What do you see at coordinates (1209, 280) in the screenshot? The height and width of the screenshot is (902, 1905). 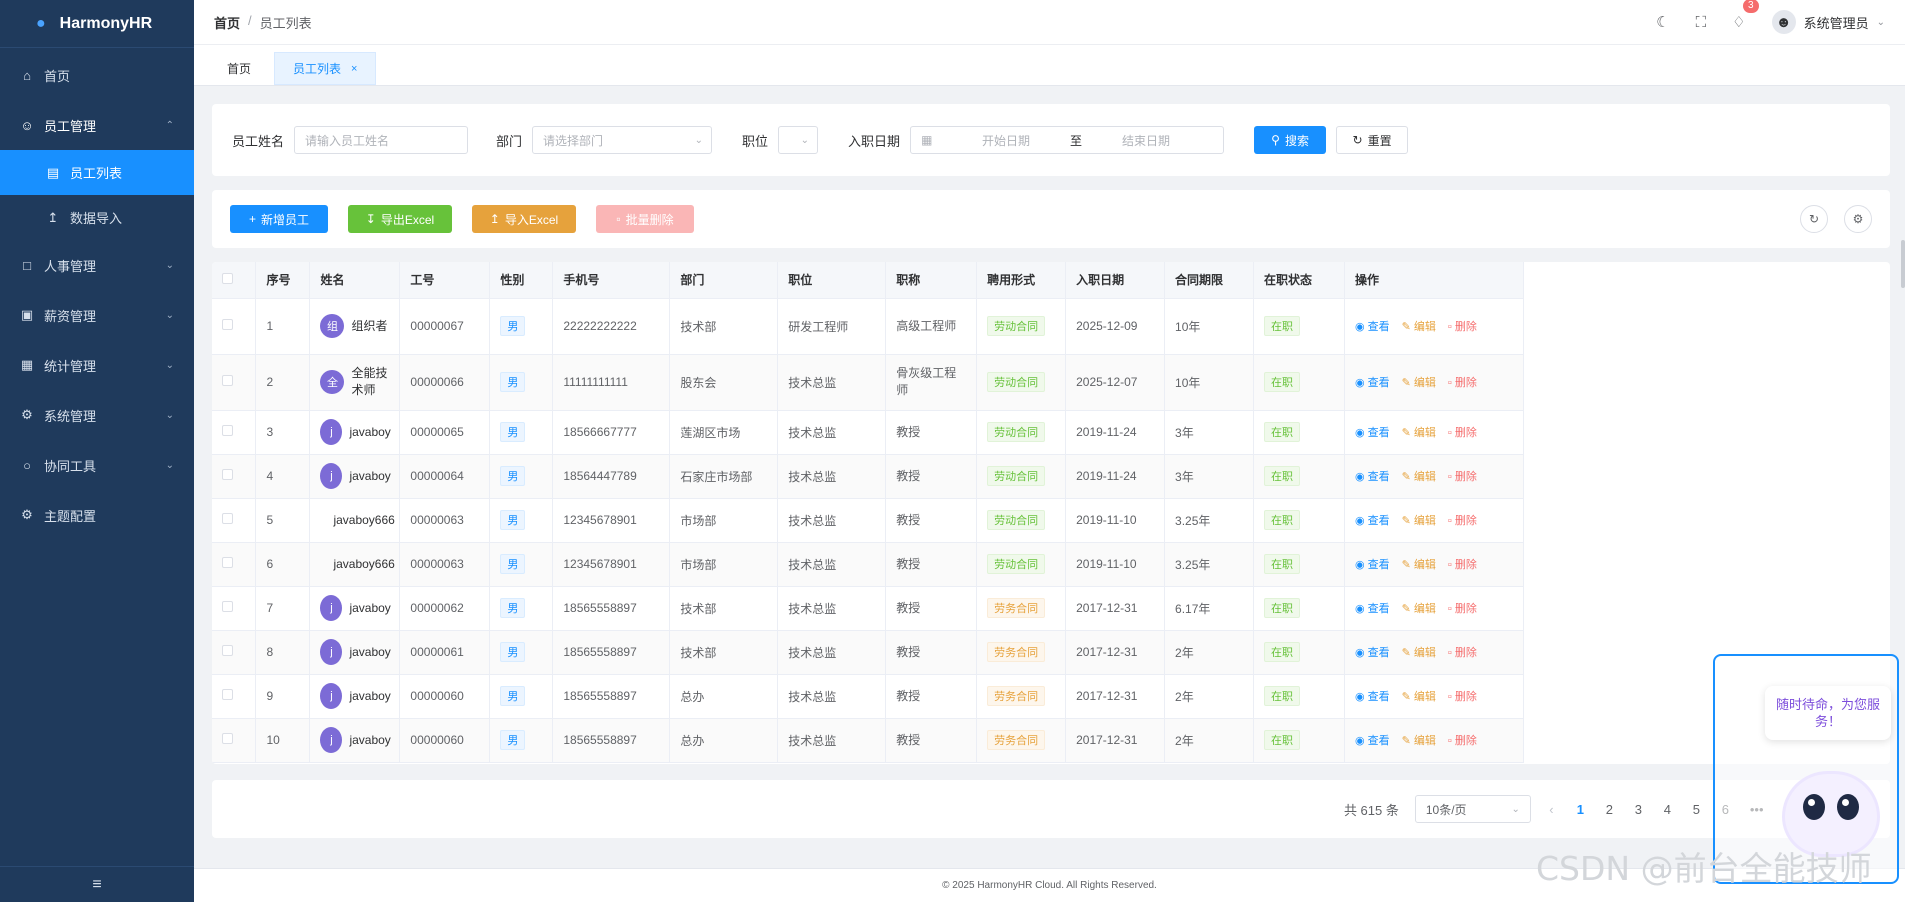 I see `column-header: 合同期限` at bounding box center [1209, 280].